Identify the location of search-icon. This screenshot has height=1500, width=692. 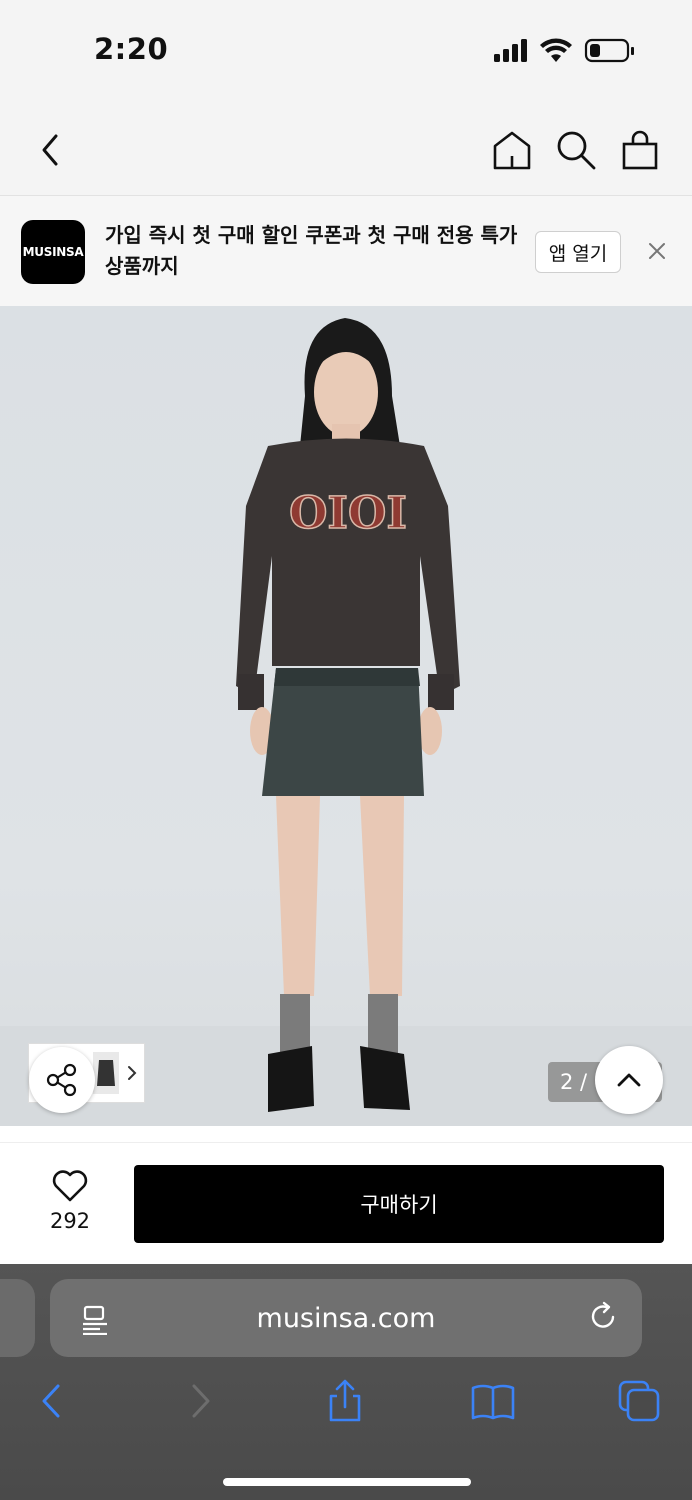
(576, 150).